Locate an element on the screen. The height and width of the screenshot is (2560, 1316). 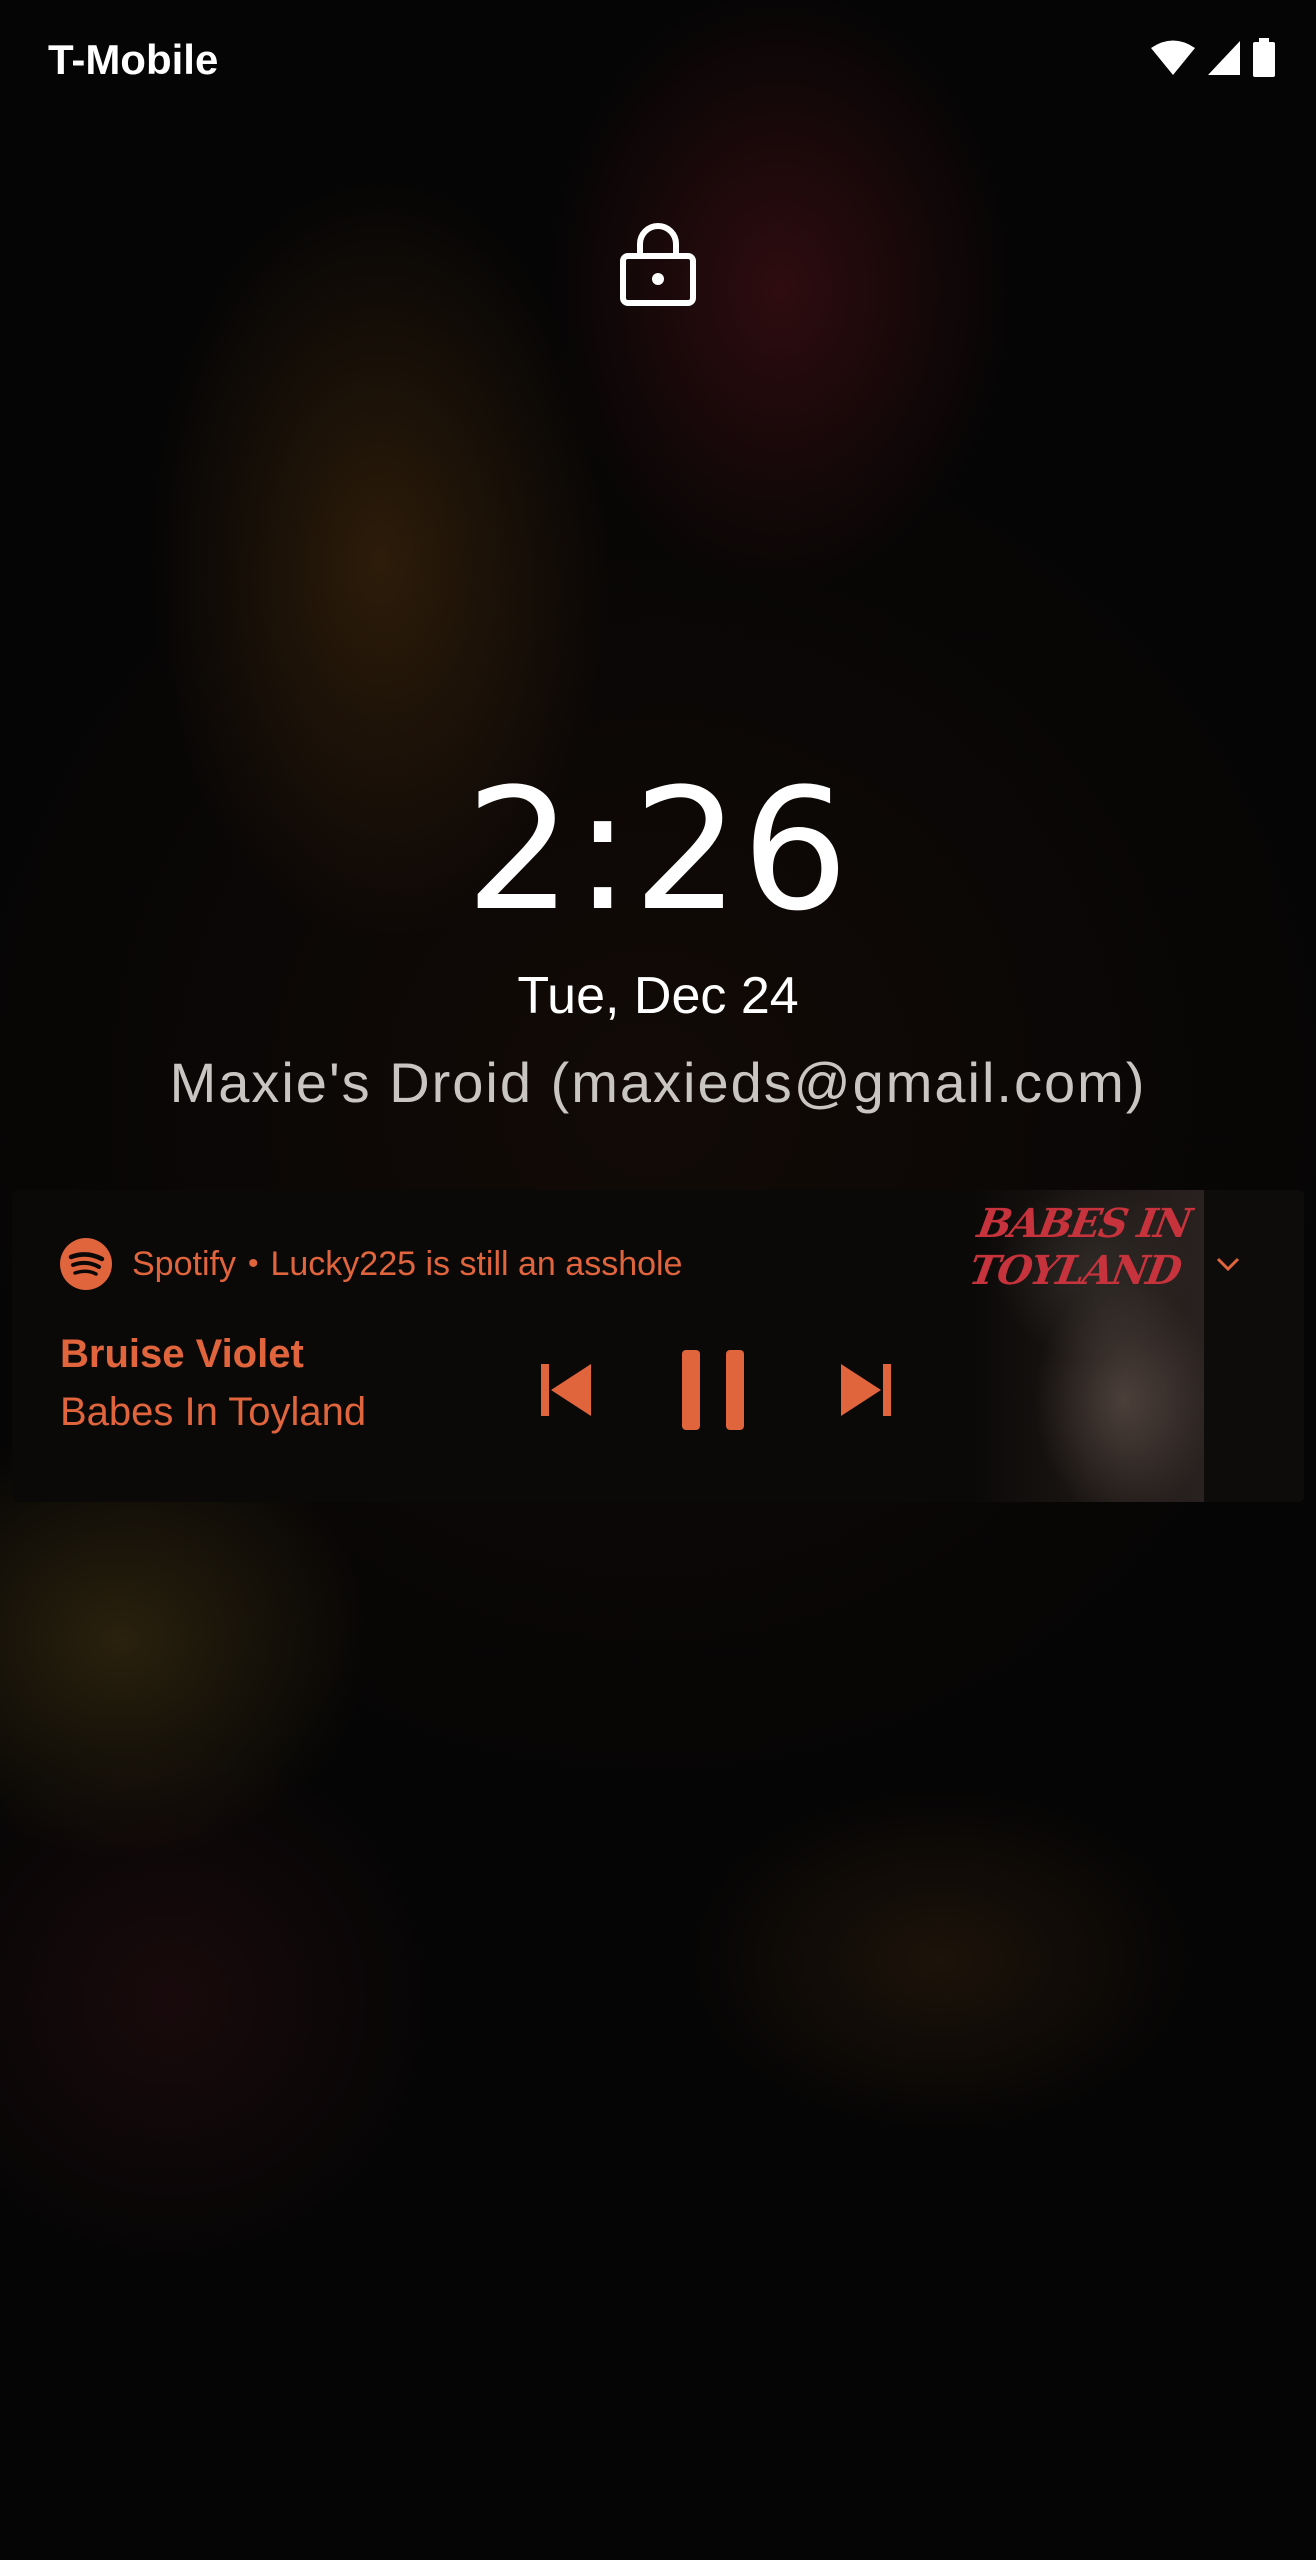
album-art: BABES IN TOYLAND is located at coordinates (1135, 1346).